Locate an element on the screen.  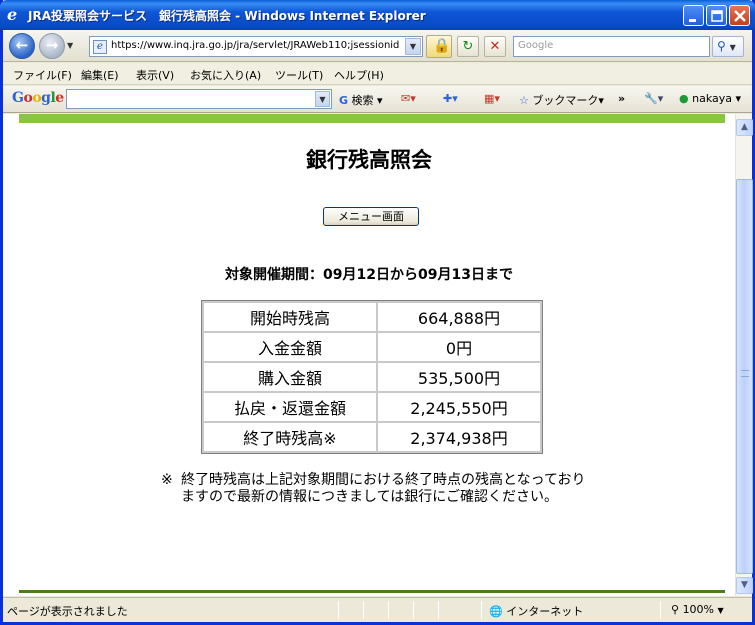
forward-arrow-icon: → is located at coordinates (52, 45).